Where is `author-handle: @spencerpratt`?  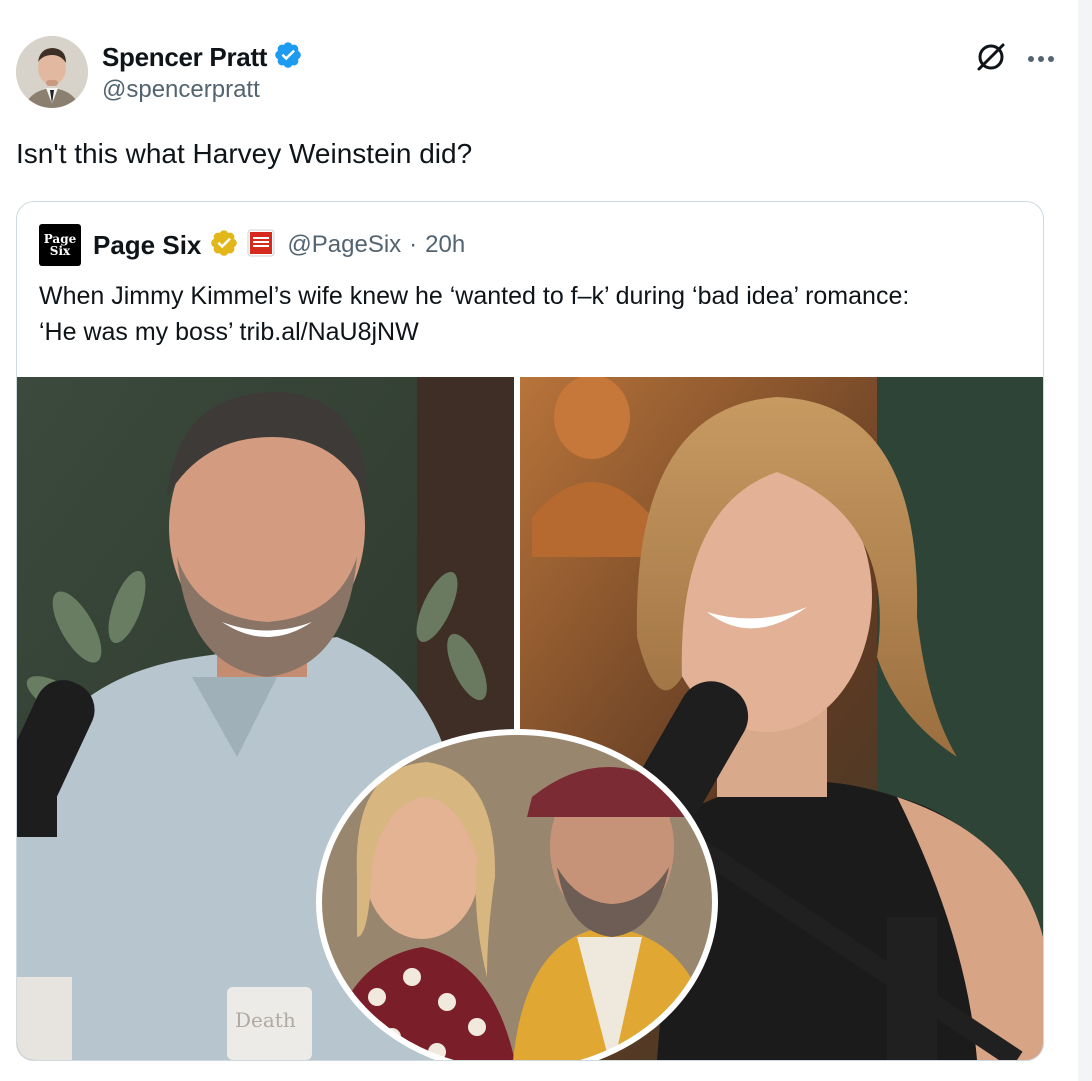
author-handle: @spencerpratt is located at coordinates (181, 90).